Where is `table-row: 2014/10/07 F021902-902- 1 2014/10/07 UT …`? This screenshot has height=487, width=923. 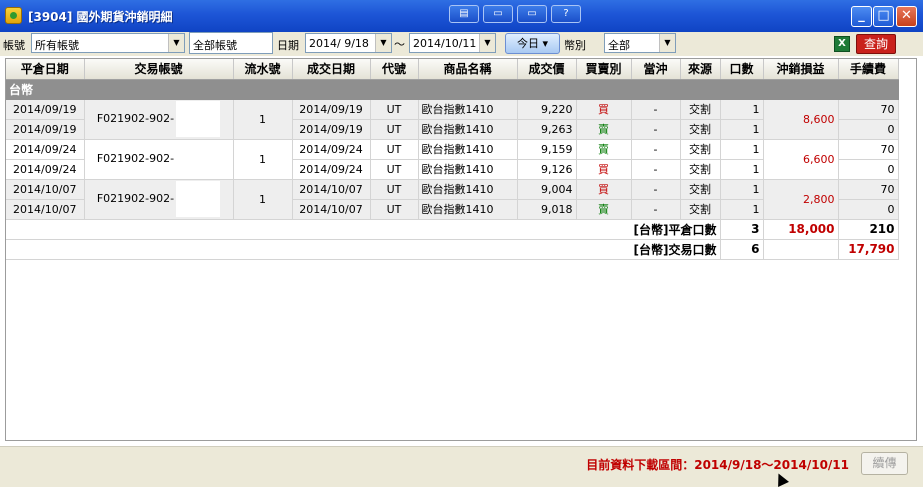 table-row: 2014/10/07 F021902-902- 1 2014/10/07 UT … is located at coordinates (452, 199).